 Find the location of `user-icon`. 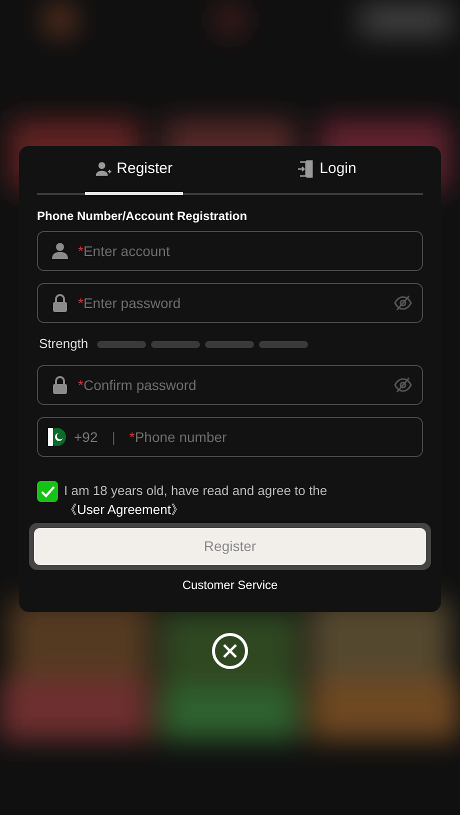

user-icon is located at coordinates (60, 251).